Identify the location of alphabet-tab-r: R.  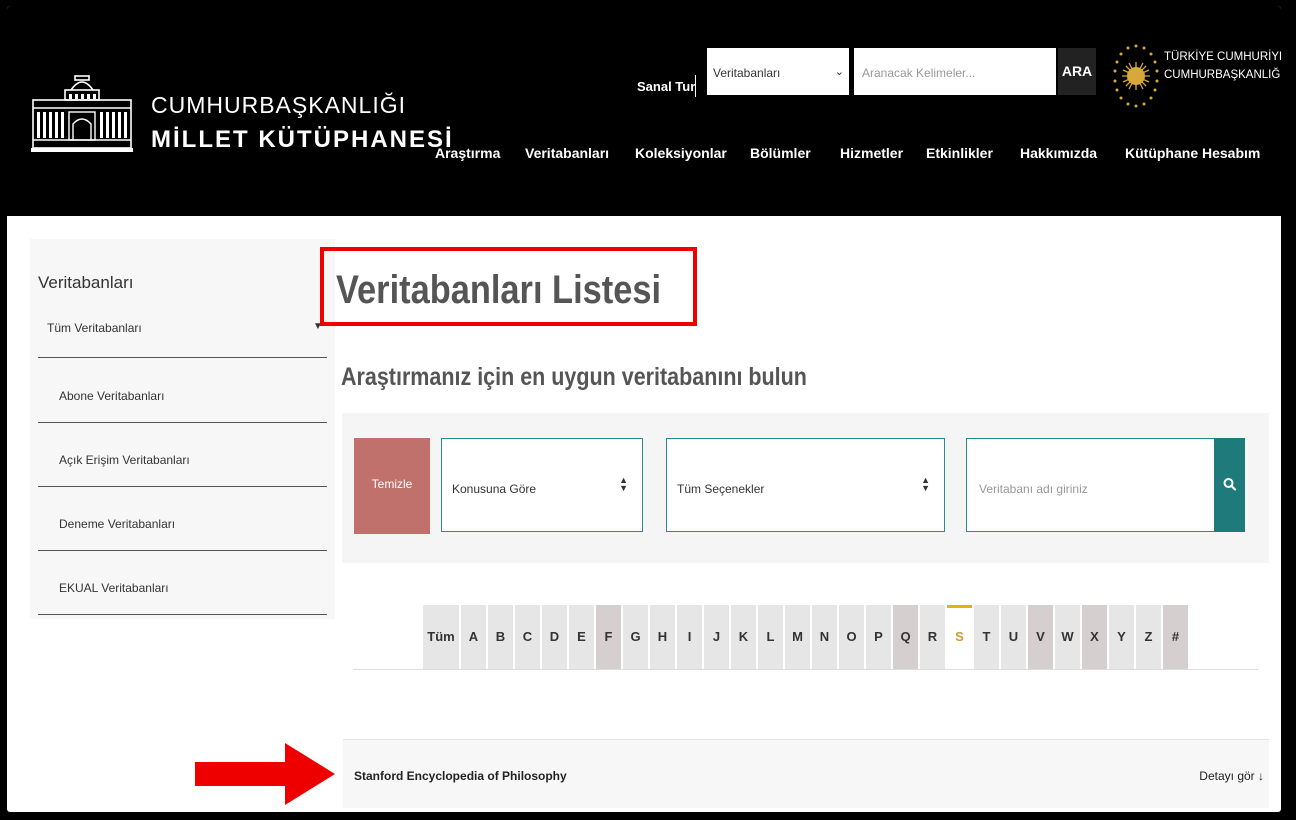
(932, 637).